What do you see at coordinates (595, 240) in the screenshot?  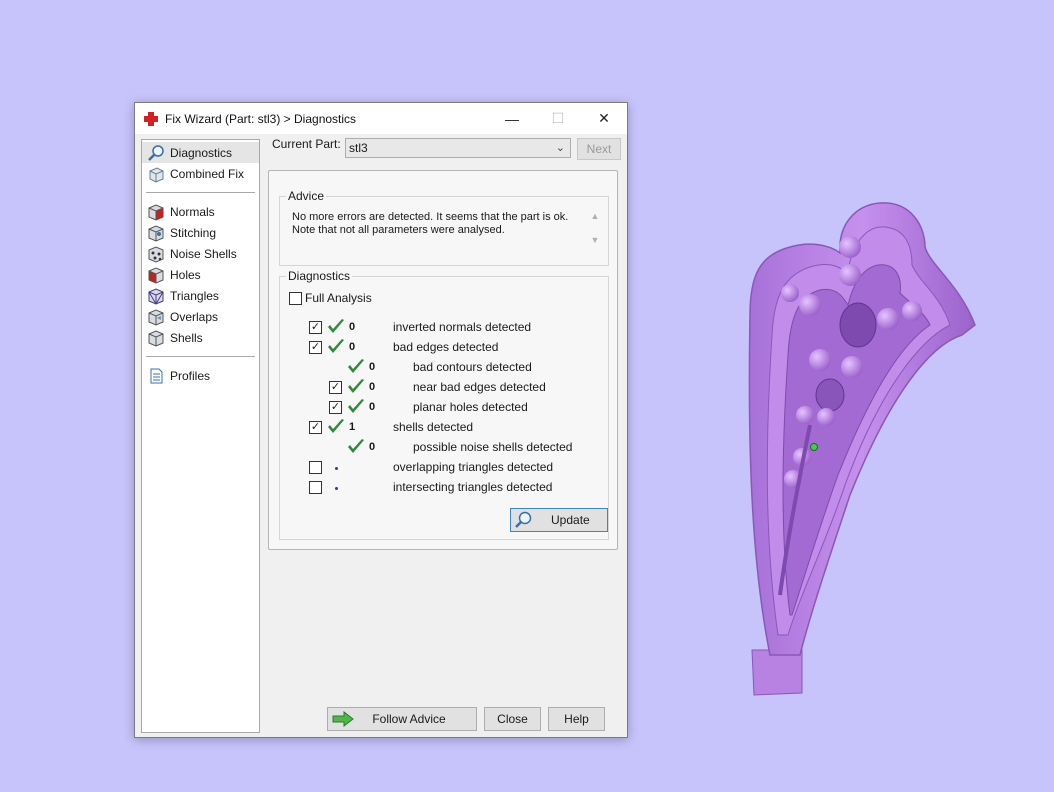 I see `scroll-down-icon: ▼` at bounding box center [595, 240].